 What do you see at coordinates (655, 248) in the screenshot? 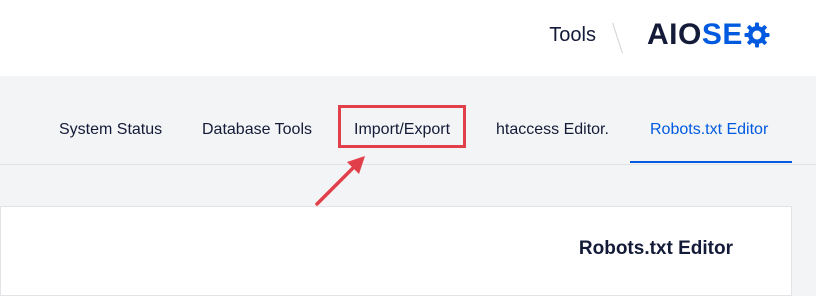
I see `card-title: Robots.txt Editor` at bounding box center [655, 248].